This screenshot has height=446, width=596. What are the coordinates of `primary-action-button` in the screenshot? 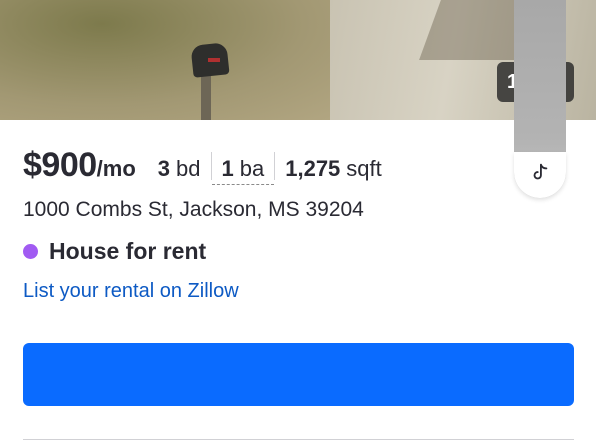 It's located at (298, 374).